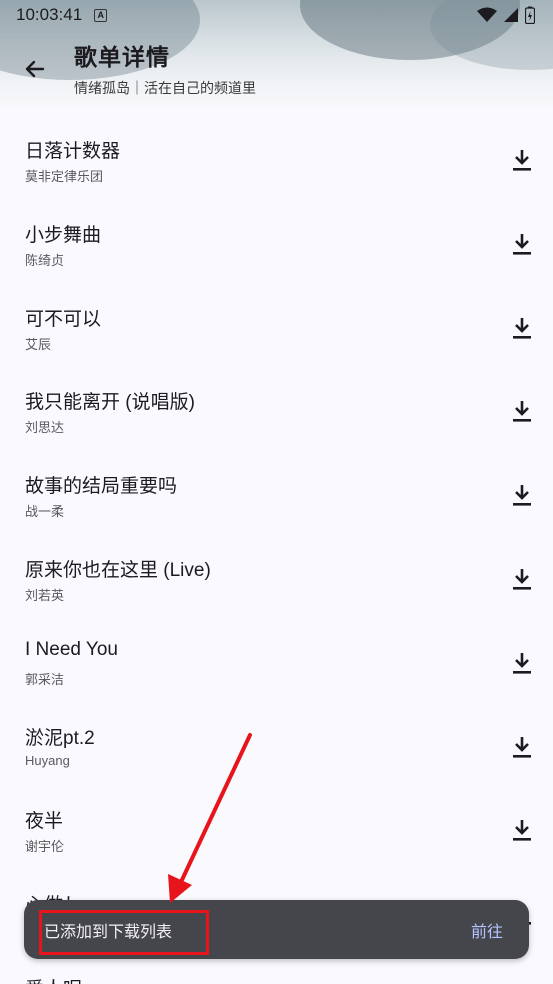 The image size is (553, 984). Describe the element at coordinates (45, 512) in the screenshot. I see `song-artist: 战一柔` at that location.